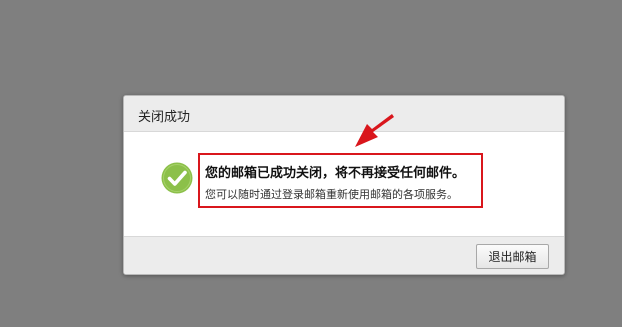 This screenshot has width=622, height=327. What do you see at coordinates (164, 117) in the screenshot?
I see `dialog-title: 关闭成功` at bounding box center [164, 117].